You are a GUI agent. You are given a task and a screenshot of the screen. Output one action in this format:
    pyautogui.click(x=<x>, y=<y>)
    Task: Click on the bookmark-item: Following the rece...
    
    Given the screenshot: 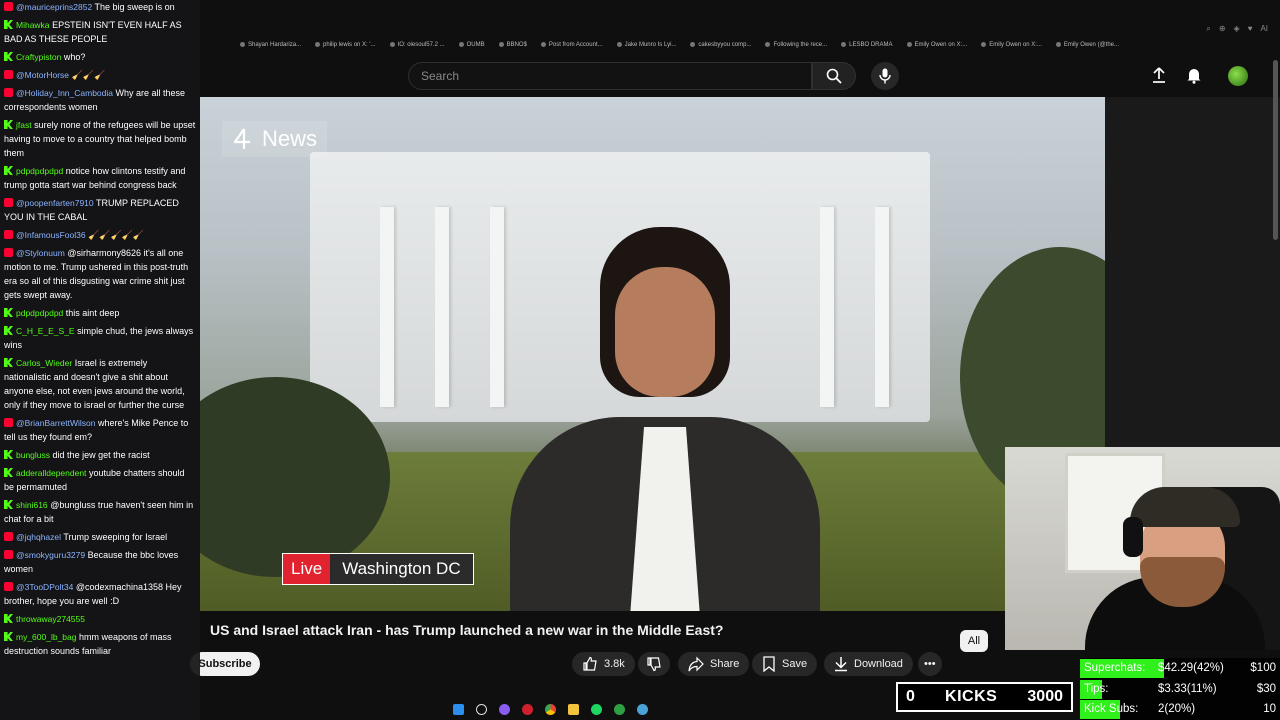 What is the action you would take?
    pyautogui.click(x=796, y=45)
    